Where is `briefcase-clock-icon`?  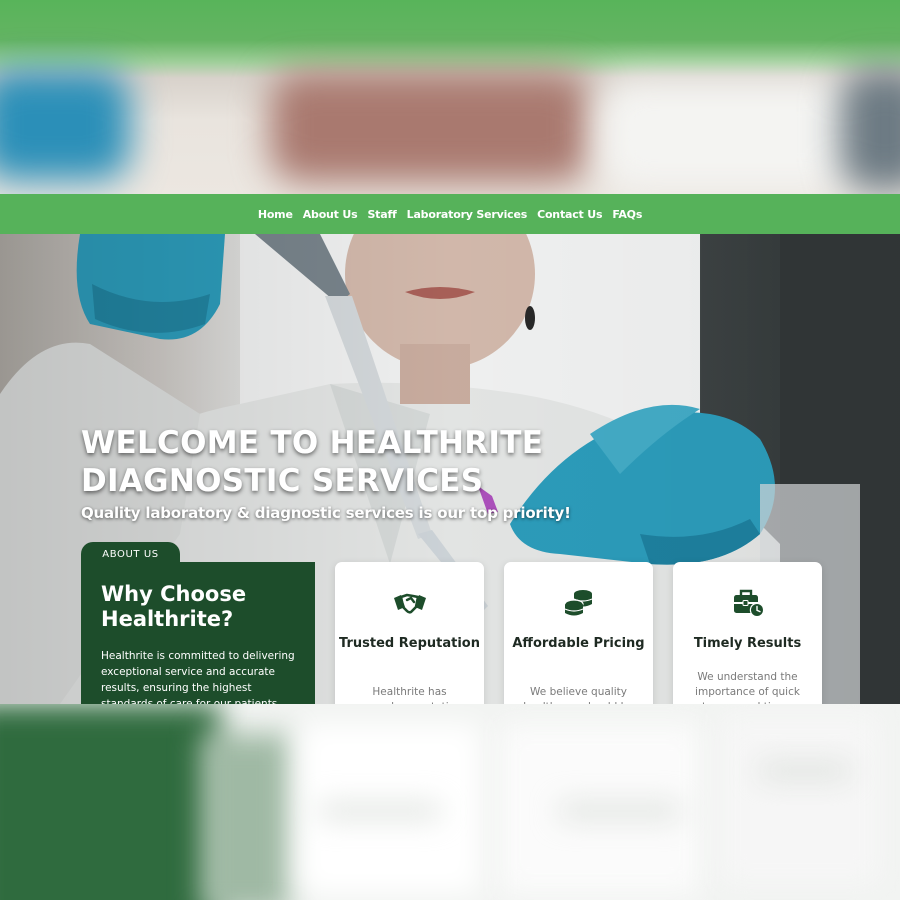
briefcase-clock-icon is located at coordinates (748, 603).